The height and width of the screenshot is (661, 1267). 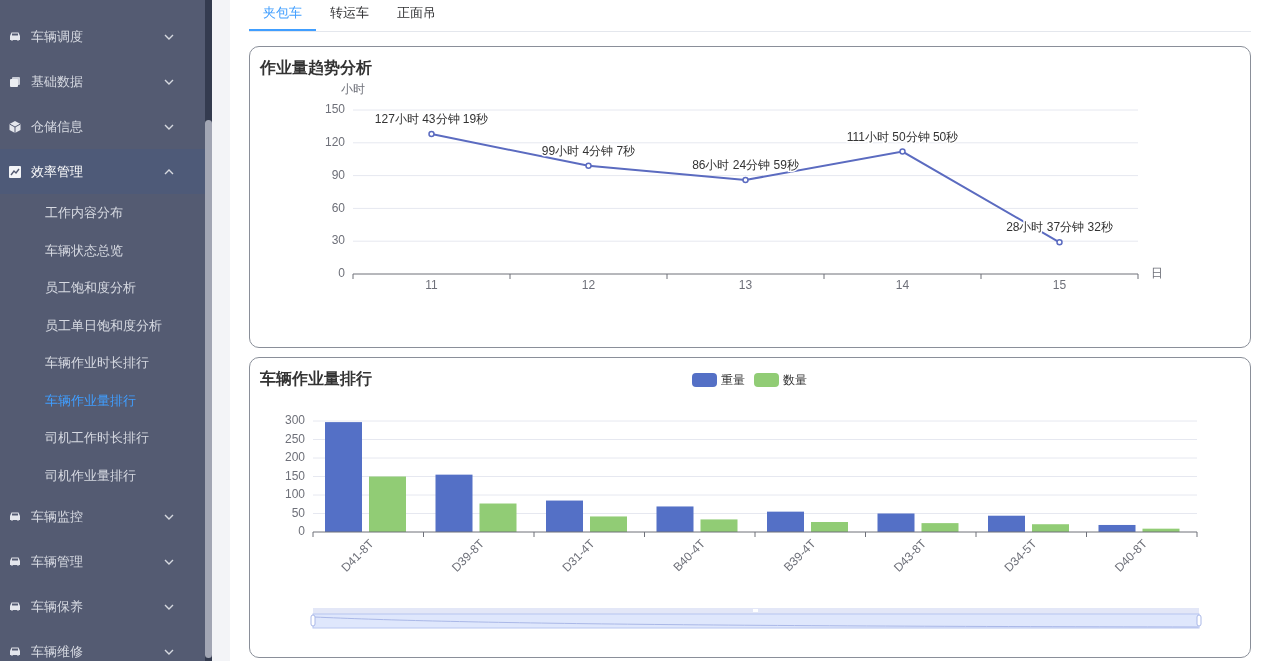 I want to click on data-label: 99小时 4分钟 7秒, so click(x=588, y=150).